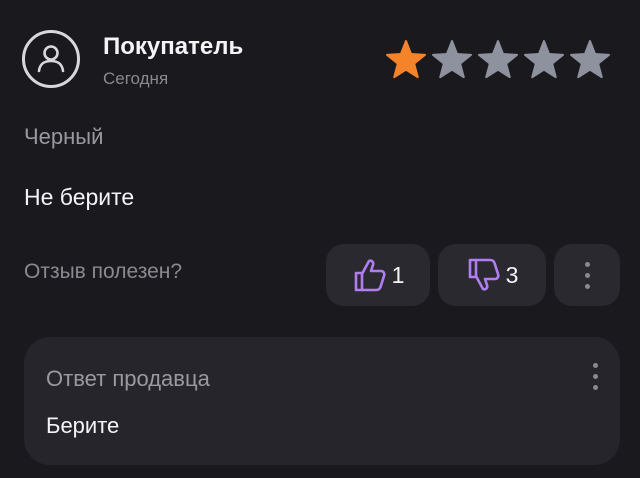  I want to click on seller-reply-title: Ответ продавца, so click(128, 378).